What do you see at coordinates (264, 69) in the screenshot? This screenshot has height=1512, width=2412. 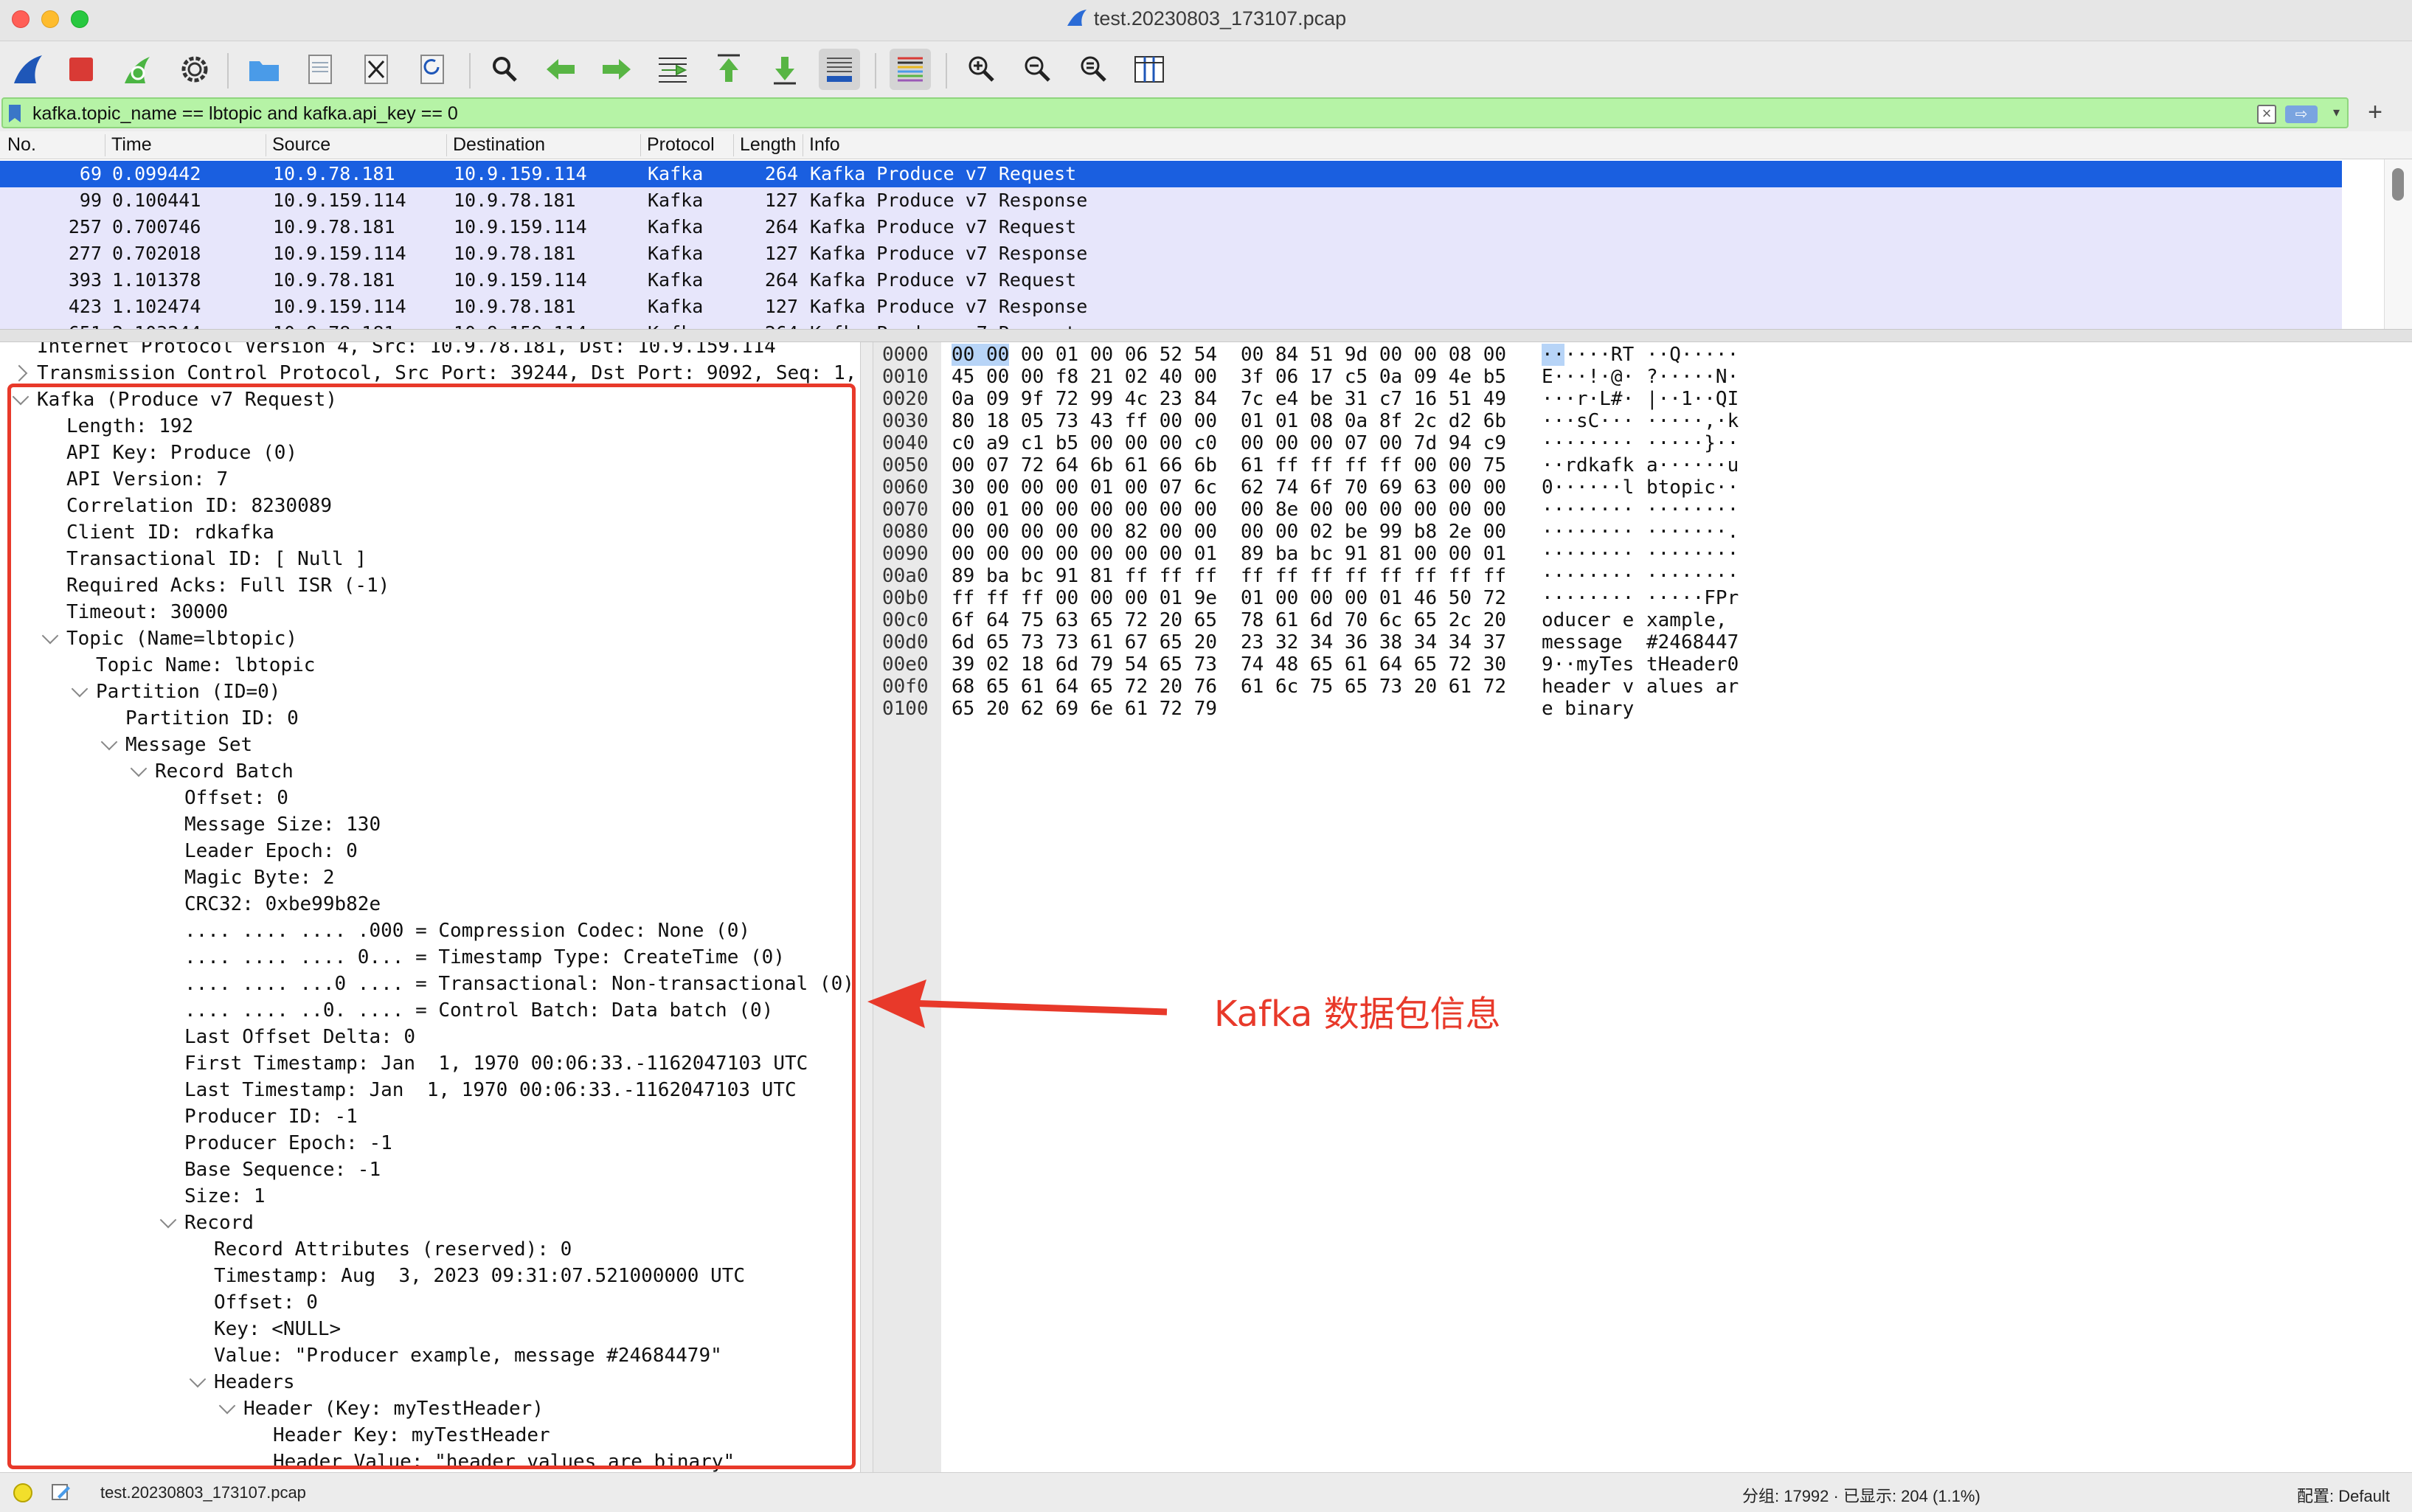 I see `open-folder-icon` at bounding box center [264, 69].